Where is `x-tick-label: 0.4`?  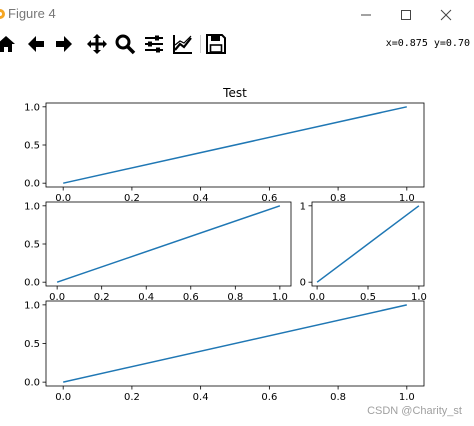 x-tick-label: 0.4 is located at coordinates (201, 397).